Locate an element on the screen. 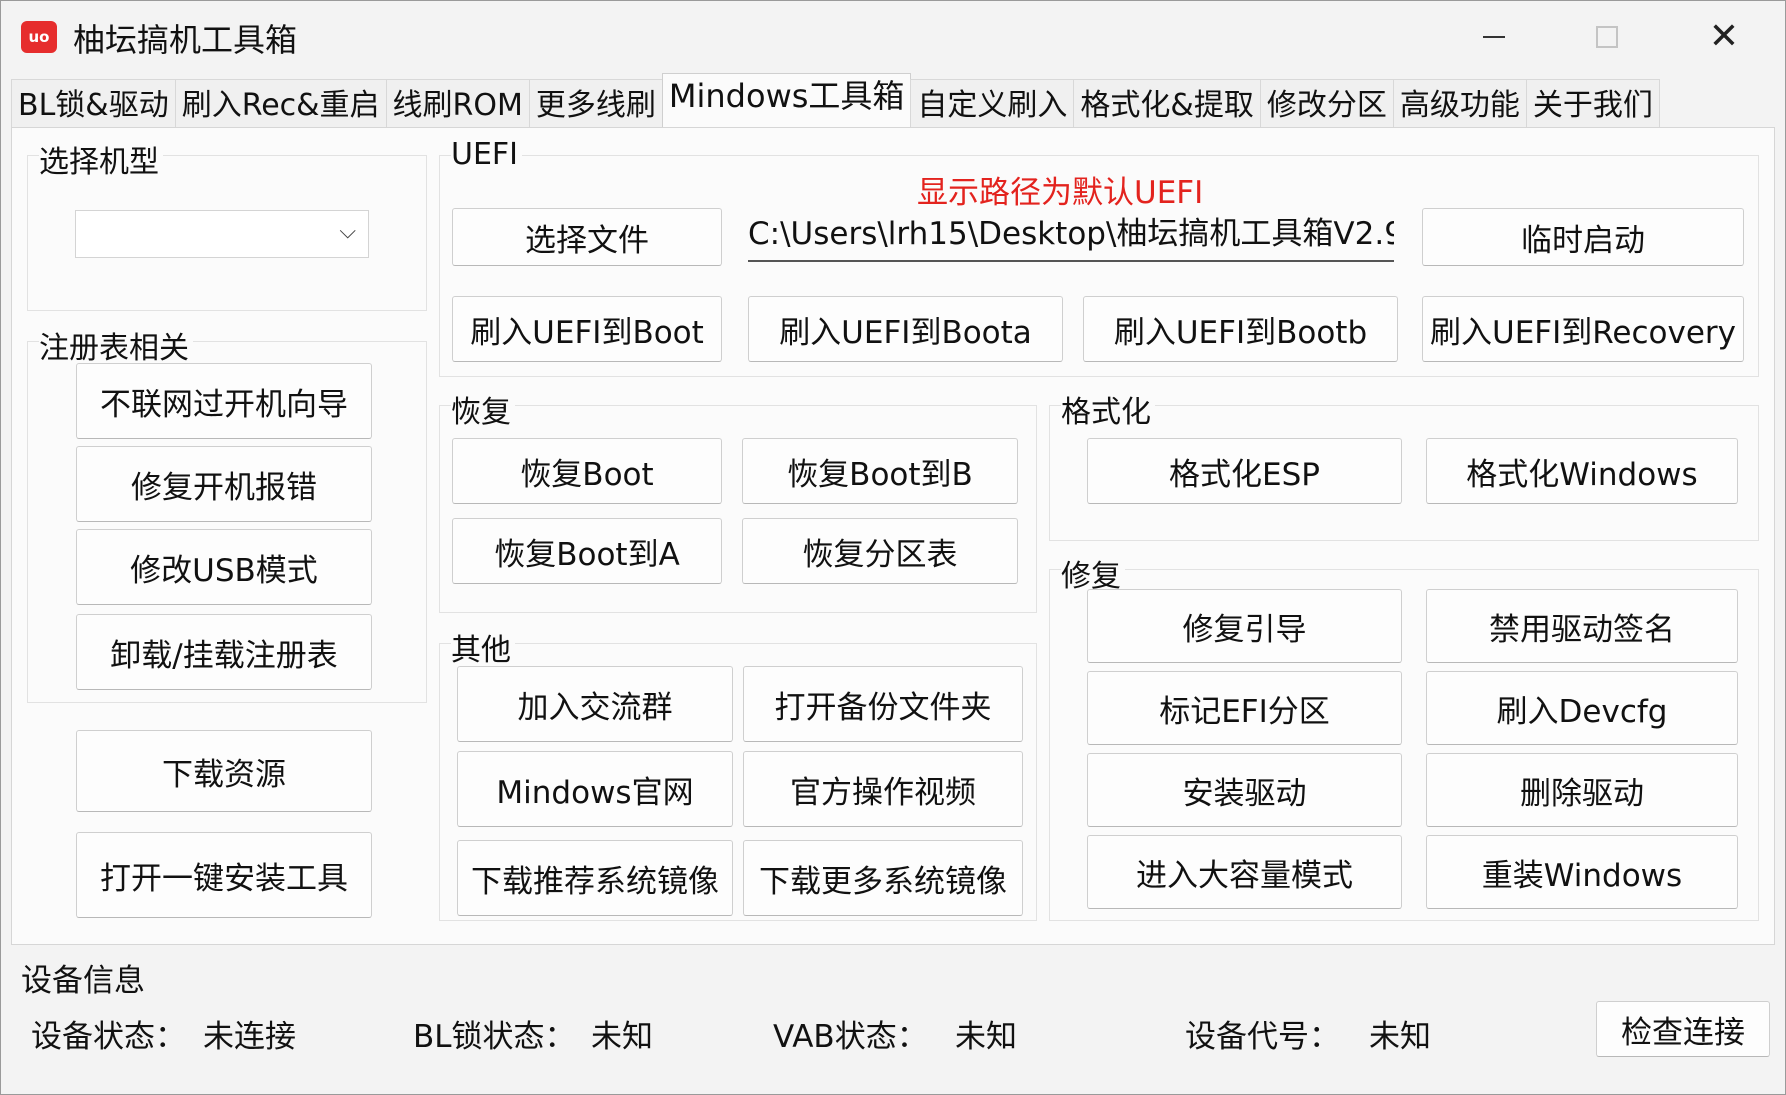 The height and width of the screenshot is (1095, 1786). repair-bootloader-button: 修复引导 is located at coordinates (1244, 626).